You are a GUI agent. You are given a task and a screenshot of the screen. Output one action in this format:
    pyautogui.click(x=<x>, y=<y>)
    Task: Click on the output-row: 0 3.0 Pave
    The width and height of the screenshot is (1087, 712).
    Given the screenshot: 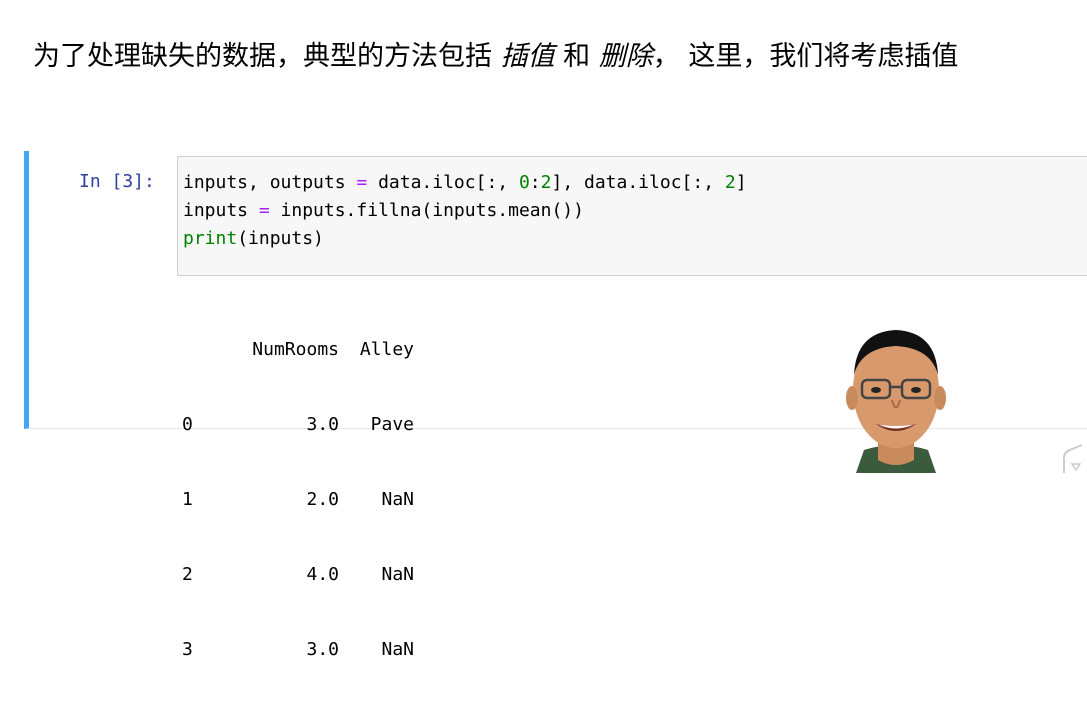 What is the action you would take?
    pyautogui.click(x=298, y=424)
    